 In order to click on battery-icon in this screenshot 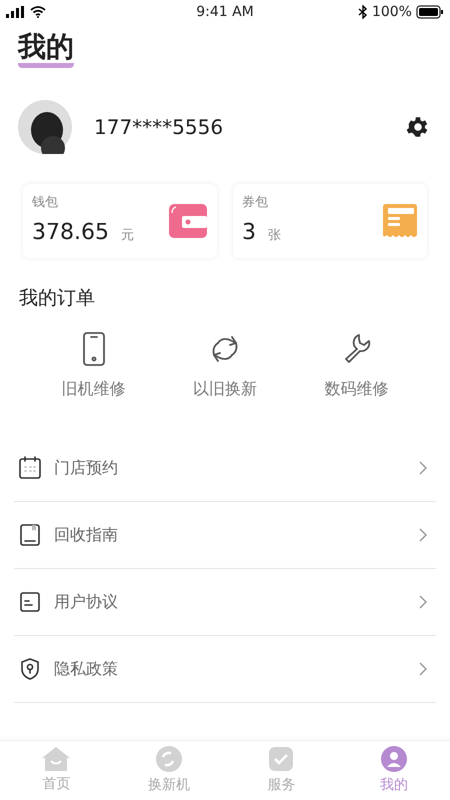, I will do `click(430, 12)`.